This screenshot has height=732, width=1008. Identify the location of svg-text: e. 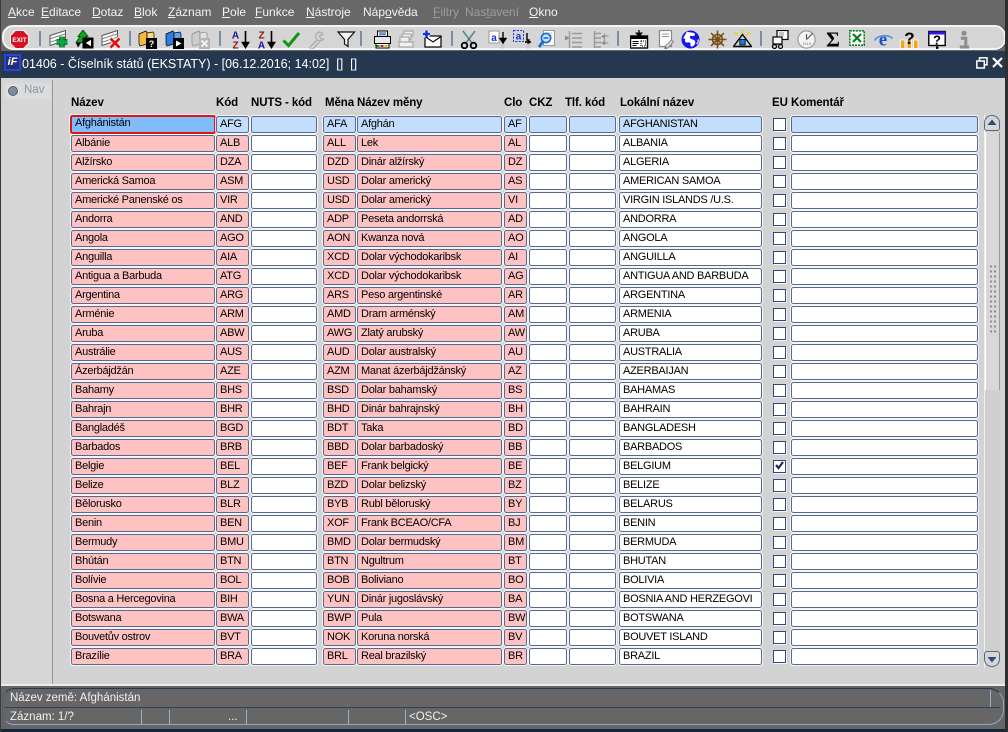
(883, 39).